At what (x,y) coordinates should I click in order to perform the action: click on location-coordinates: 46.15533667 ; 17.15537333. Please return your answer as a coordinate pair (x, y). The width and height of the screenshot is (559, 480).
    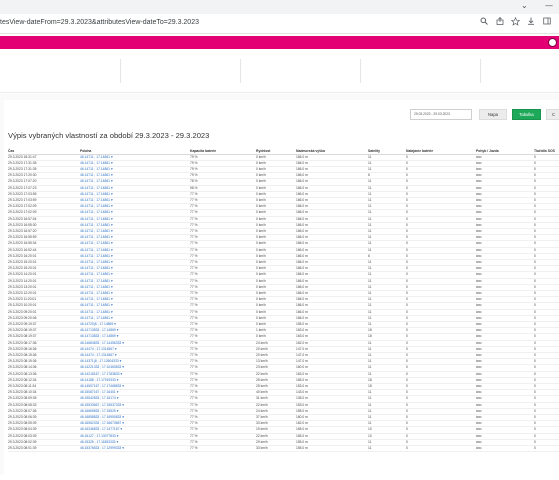
    Looking at the image, I should click on (100, 405).